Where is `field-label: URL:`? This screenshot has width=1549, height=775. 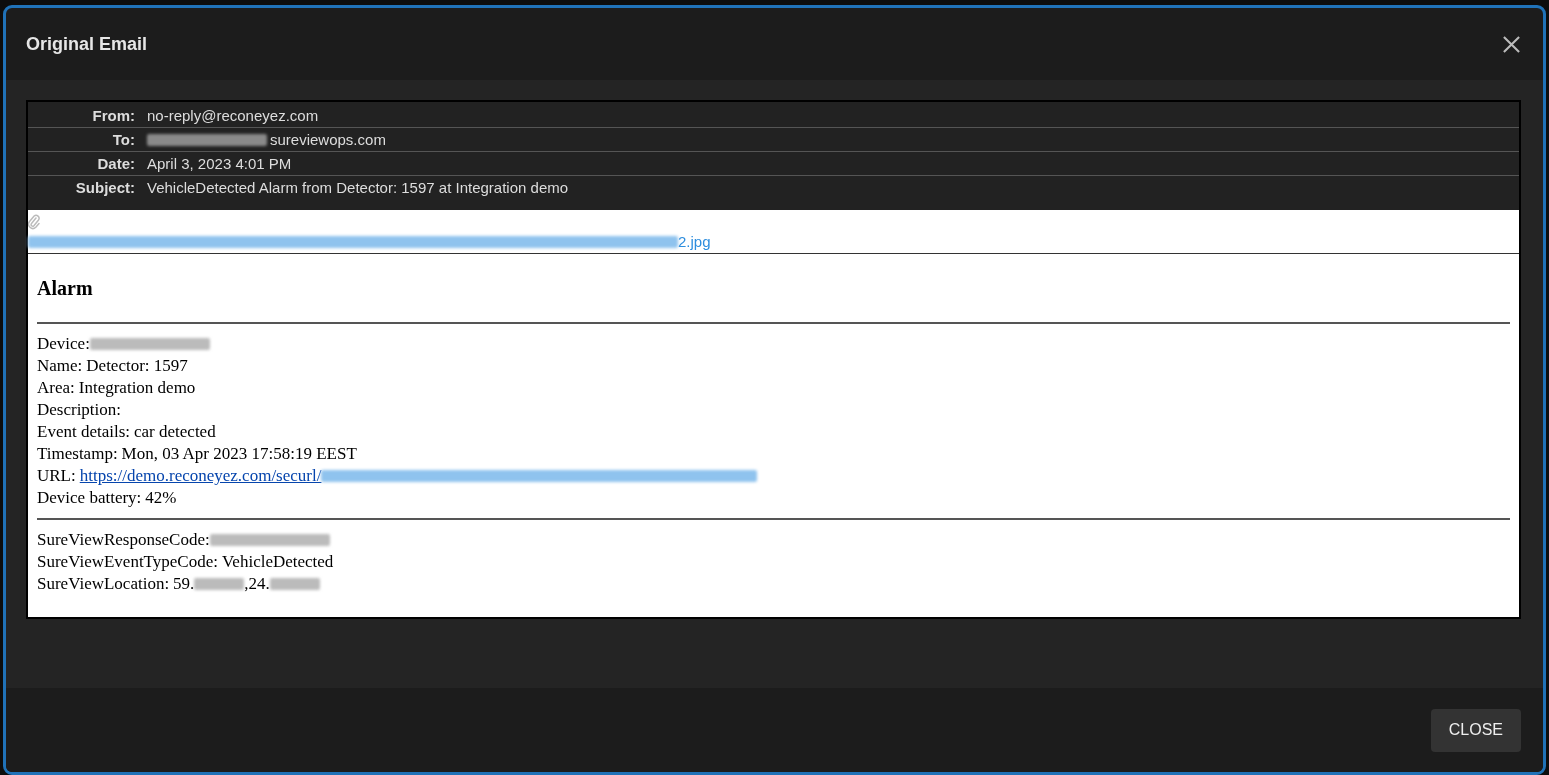
field-label: URL: is located at coordinates (56, 476).